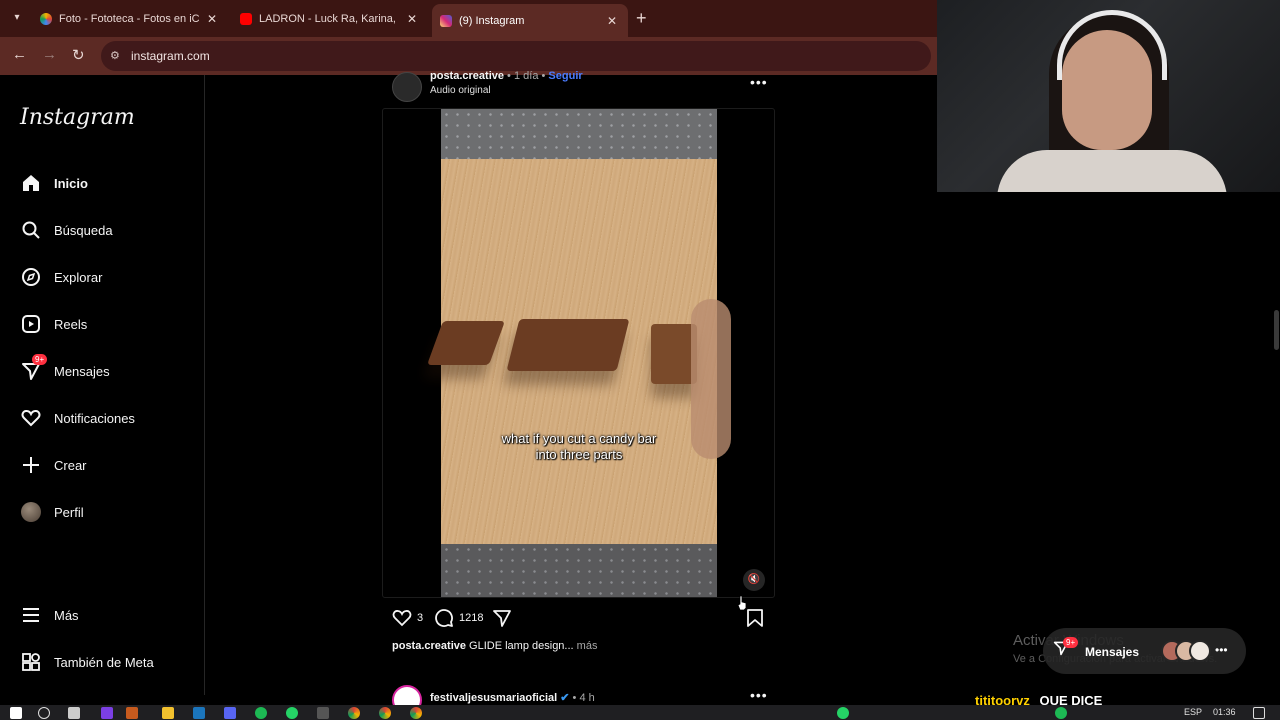  Describe the element at coordinates (78, 55) in the screenshot. I see `reload-icon: ↻` at that location.